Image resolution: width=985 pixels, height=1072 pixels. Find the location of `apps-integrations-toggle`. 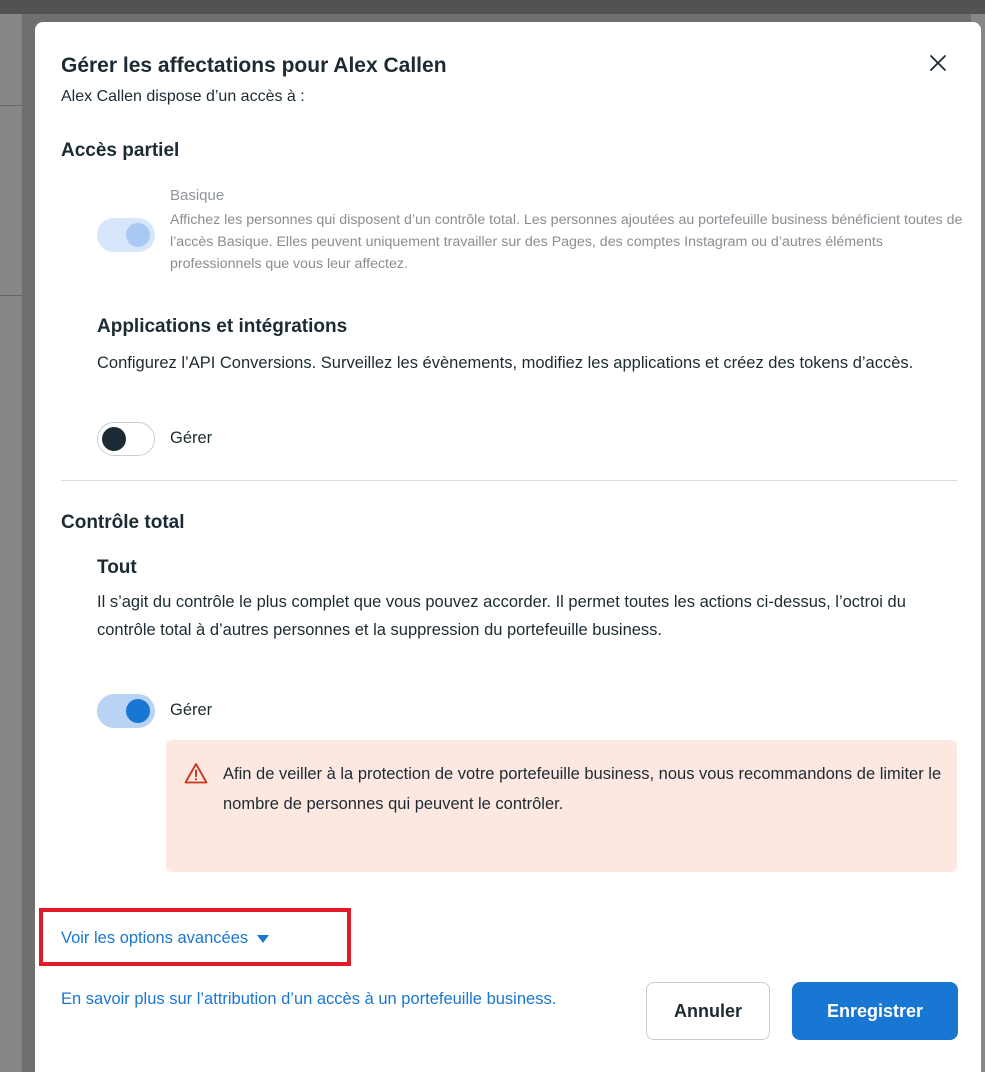

apps-integrations-toggle is located at coordinates (126, 439).